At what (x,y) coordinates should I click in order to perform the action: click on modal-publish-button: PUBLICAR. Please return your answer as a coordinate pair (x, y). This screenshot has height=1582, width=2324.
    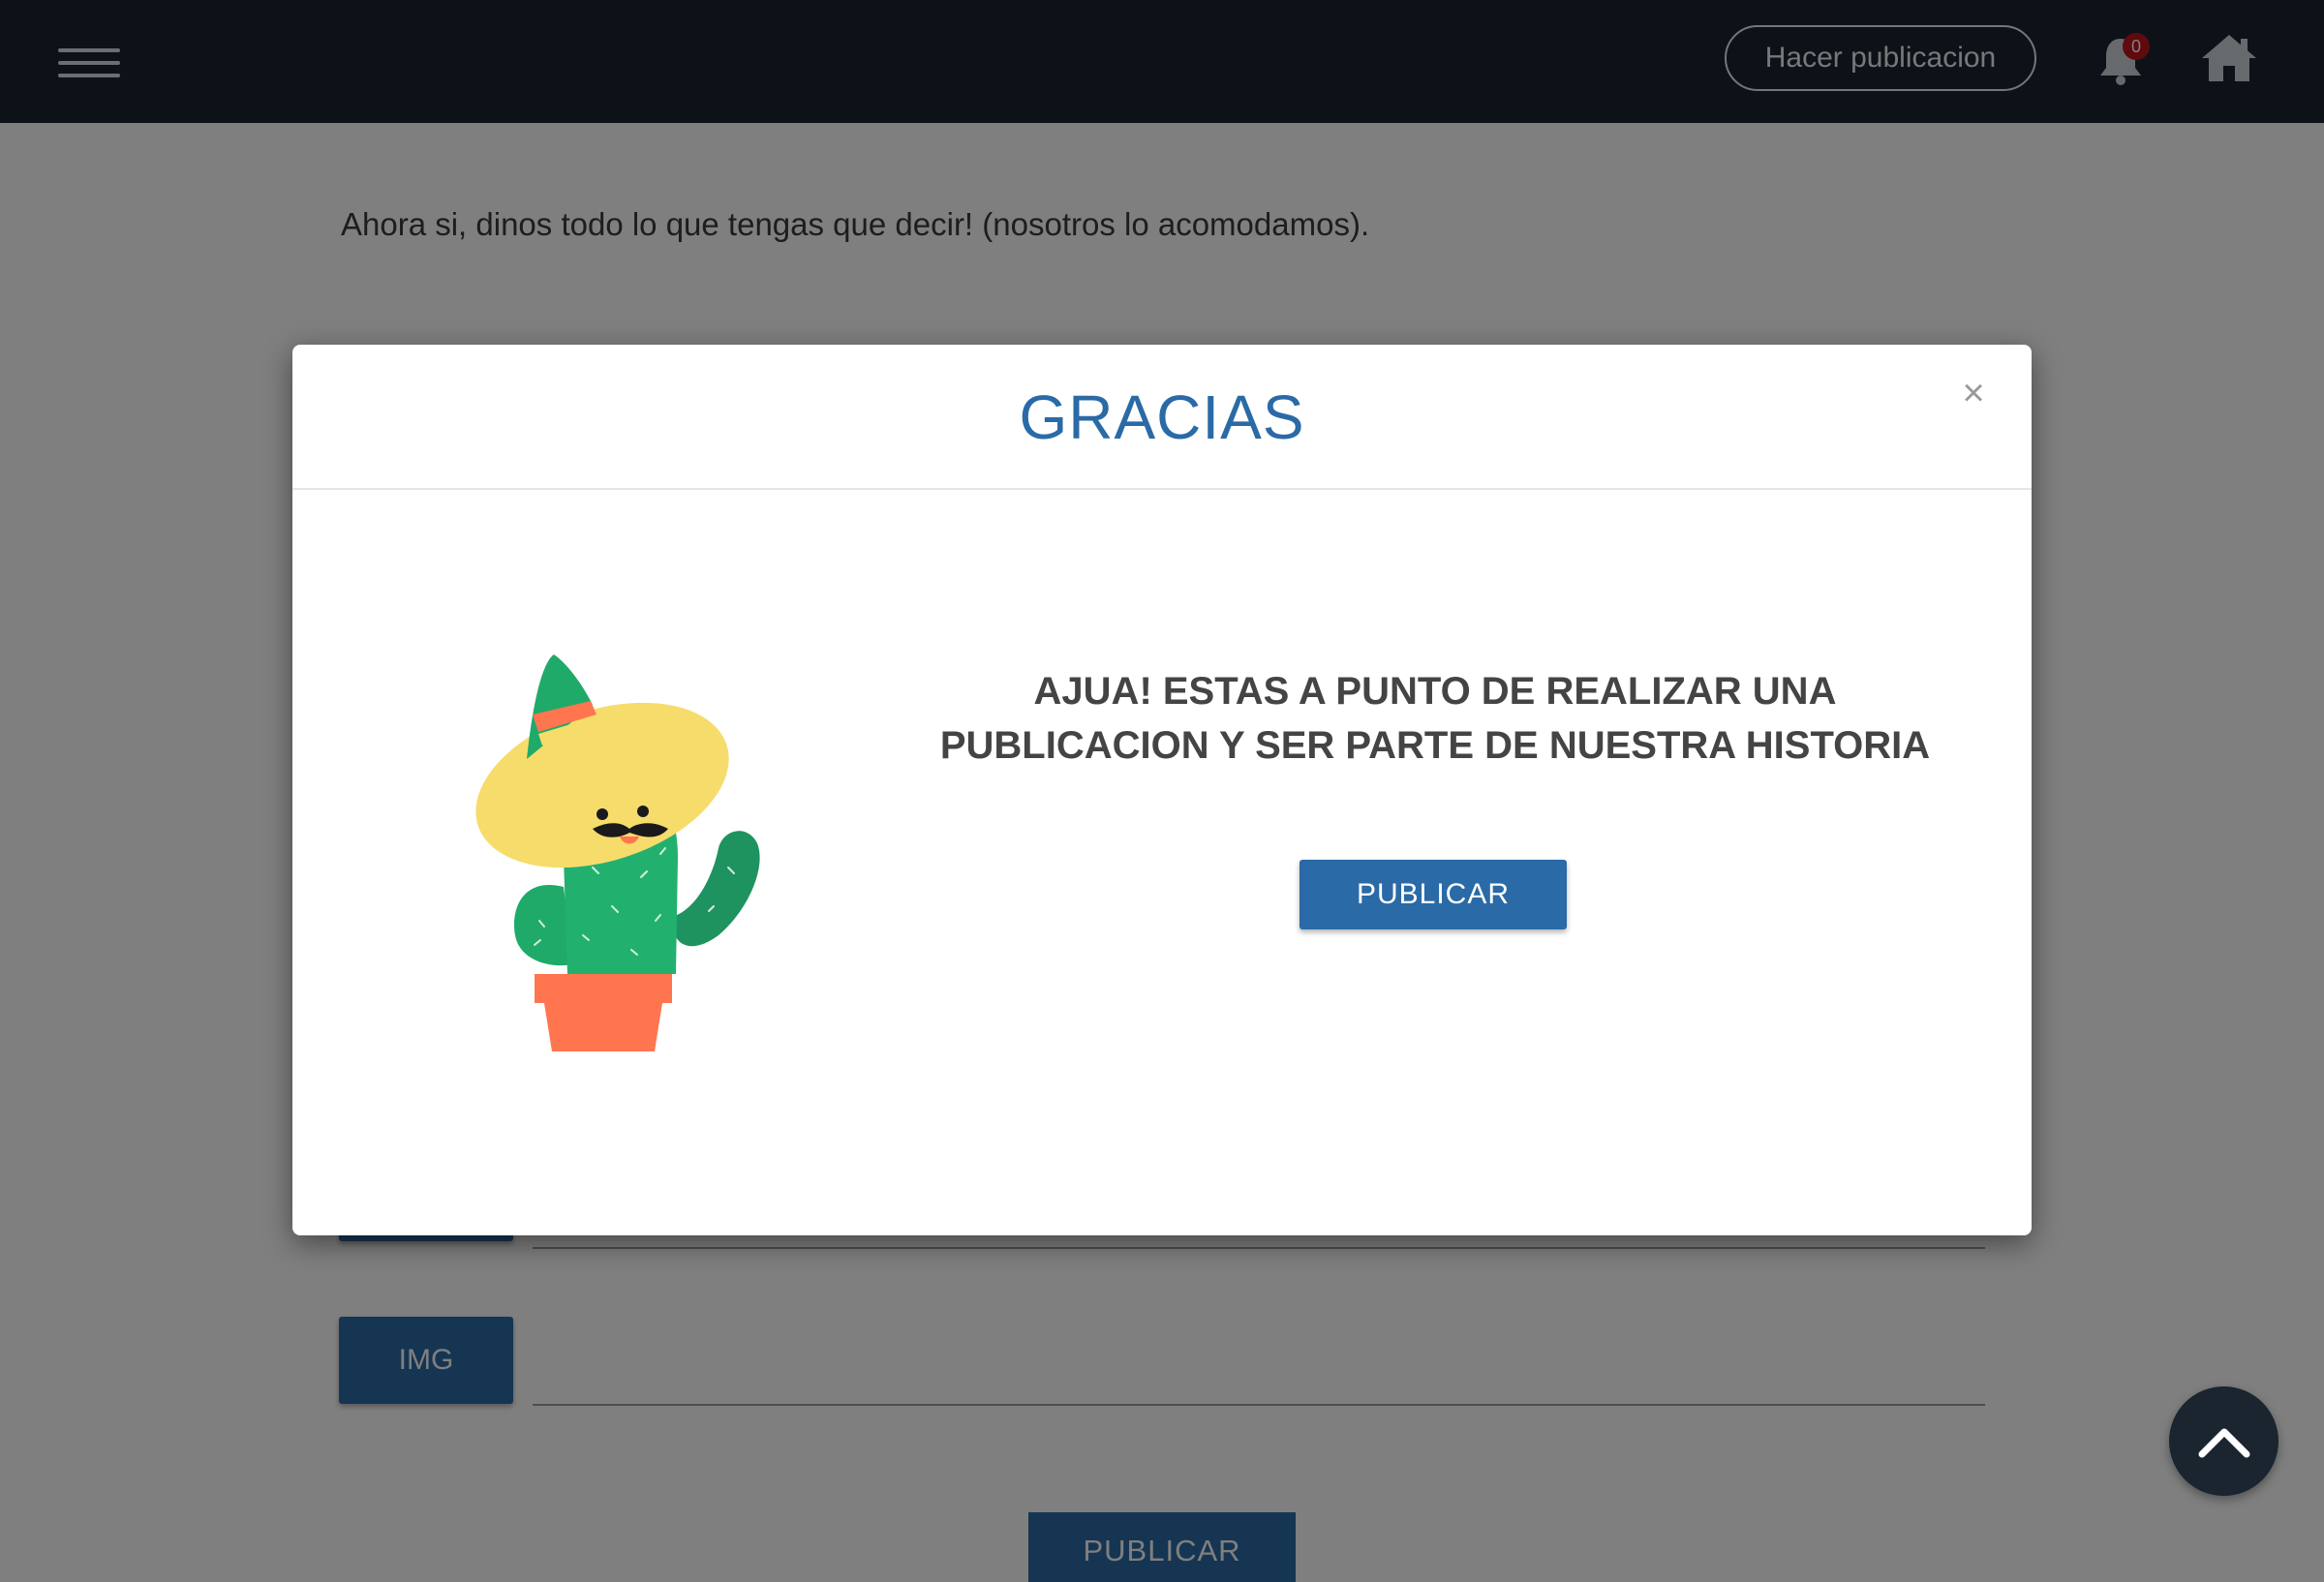
    Looking at the image, I should click on (1433, 894).